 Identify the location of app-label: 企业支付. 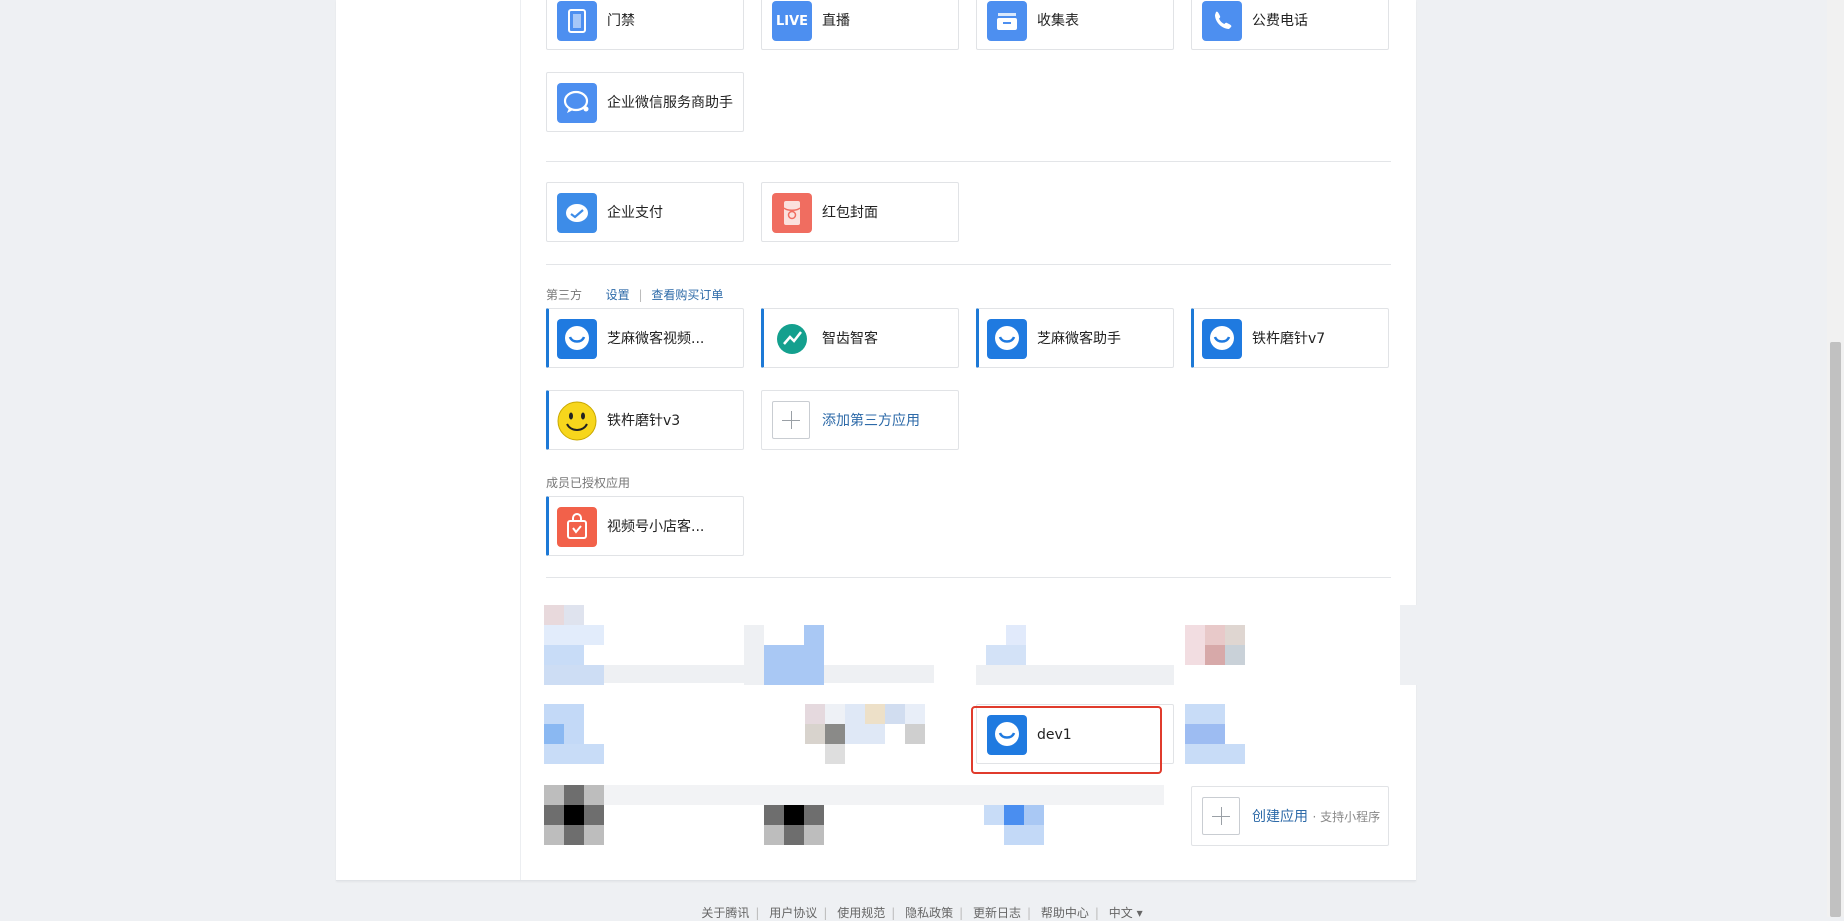
(635, 213).